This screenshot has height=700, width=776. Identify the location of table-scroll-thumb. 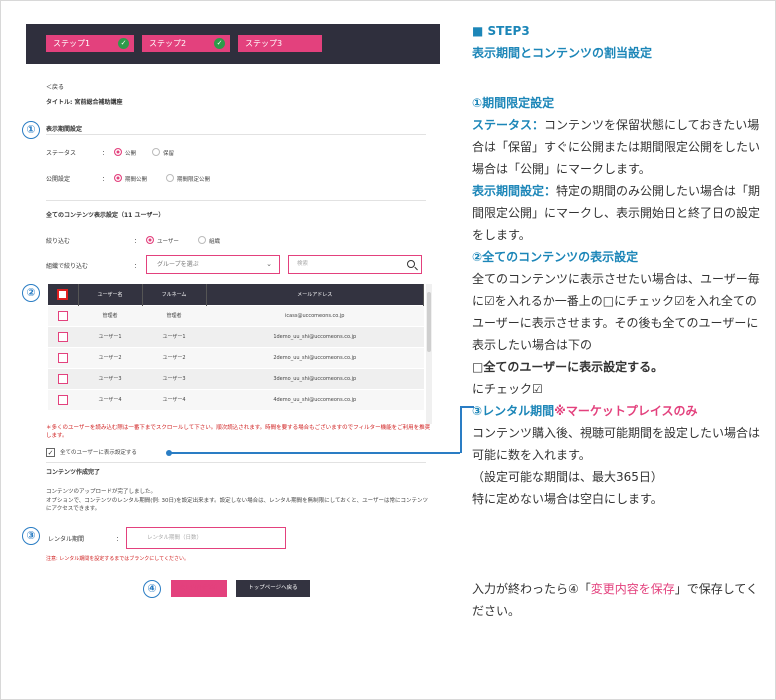
(429, 322).